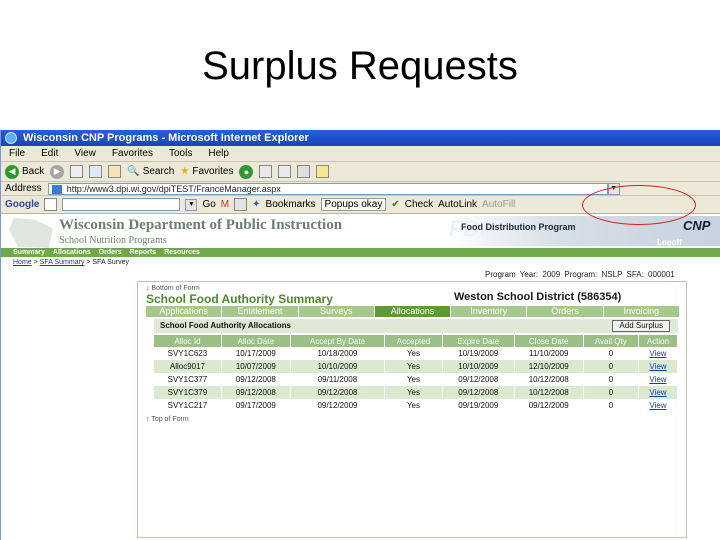  I want to click on cell-alloc-id: SVY1C377, so click(188, 379).